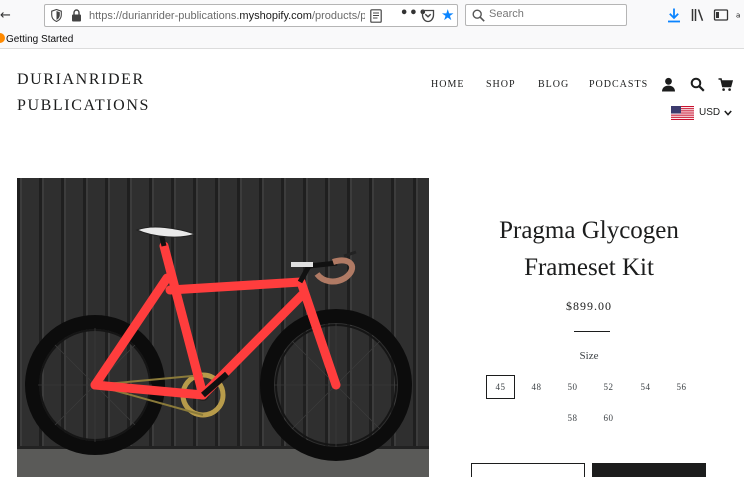 This screenshot has height=477, width=744. Describe the element at coordinates (608, 418) in the screenshot. I see `size-option-60: 60` at that location.